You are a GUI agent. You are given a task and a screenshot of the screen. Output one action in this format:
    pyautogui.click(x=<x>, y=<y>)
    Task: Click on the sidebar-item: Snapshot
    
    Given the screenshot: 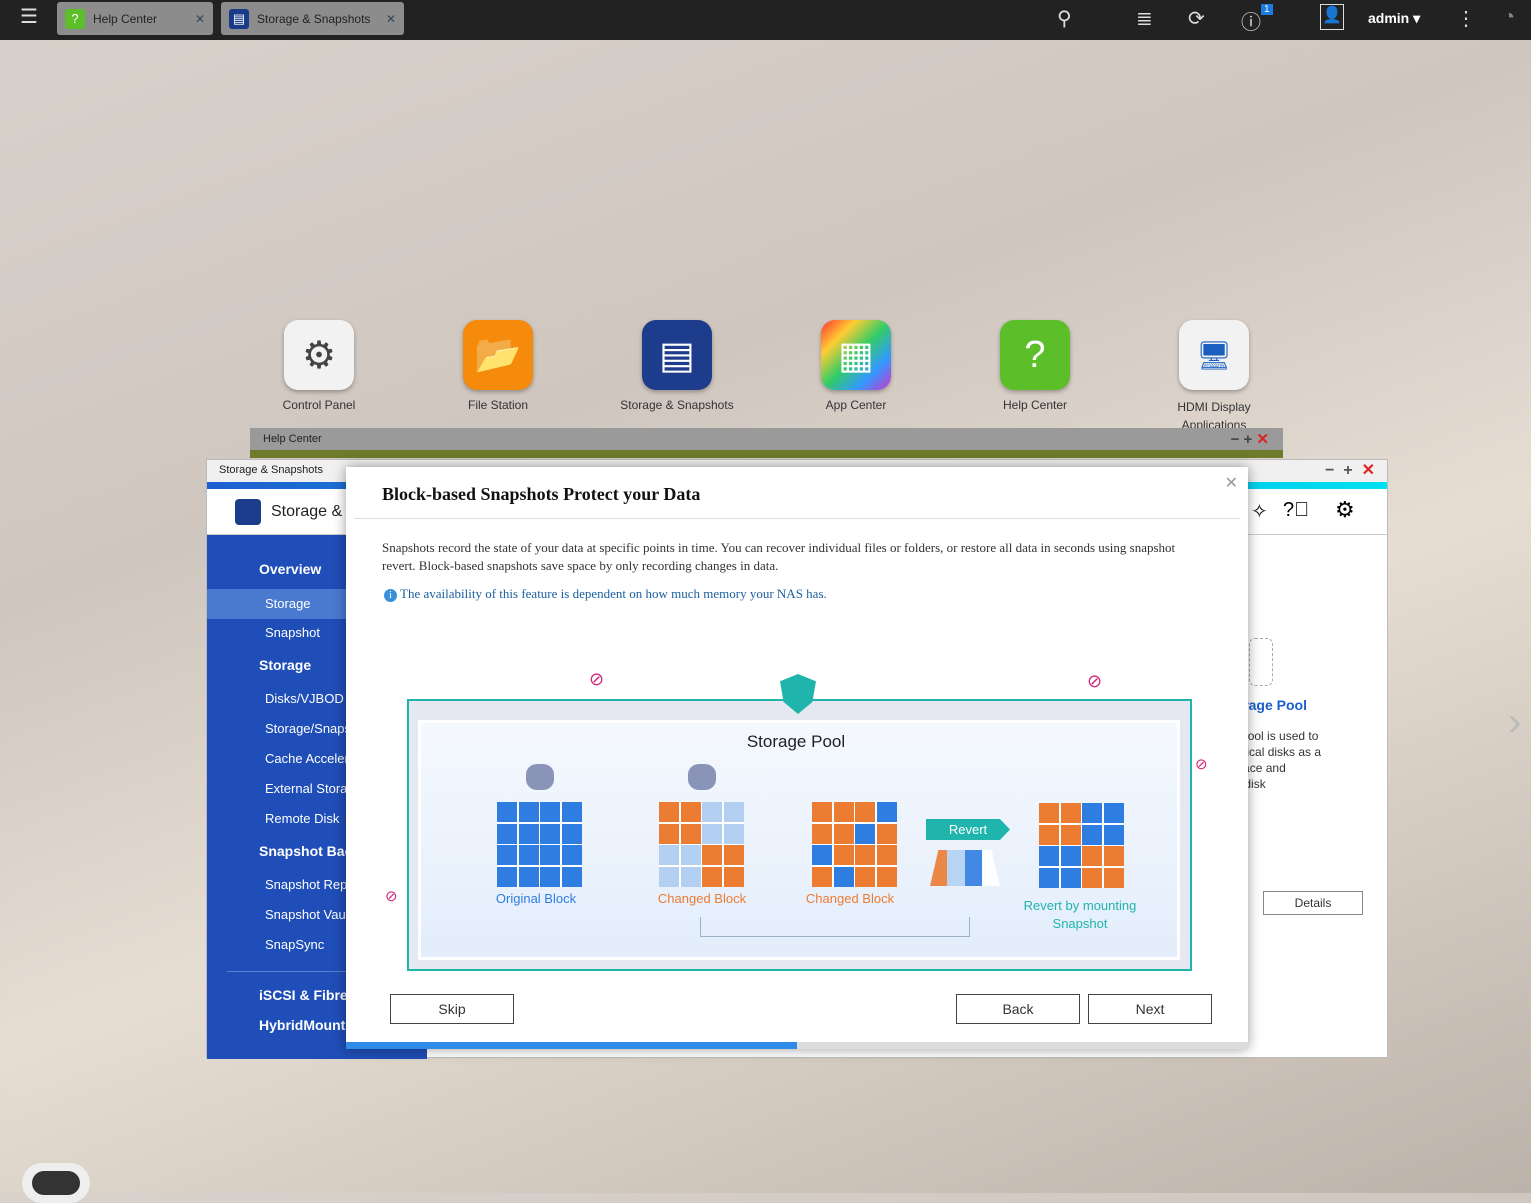 What is the action you would take?
    pyautogui.click(x=306, y=632)
    